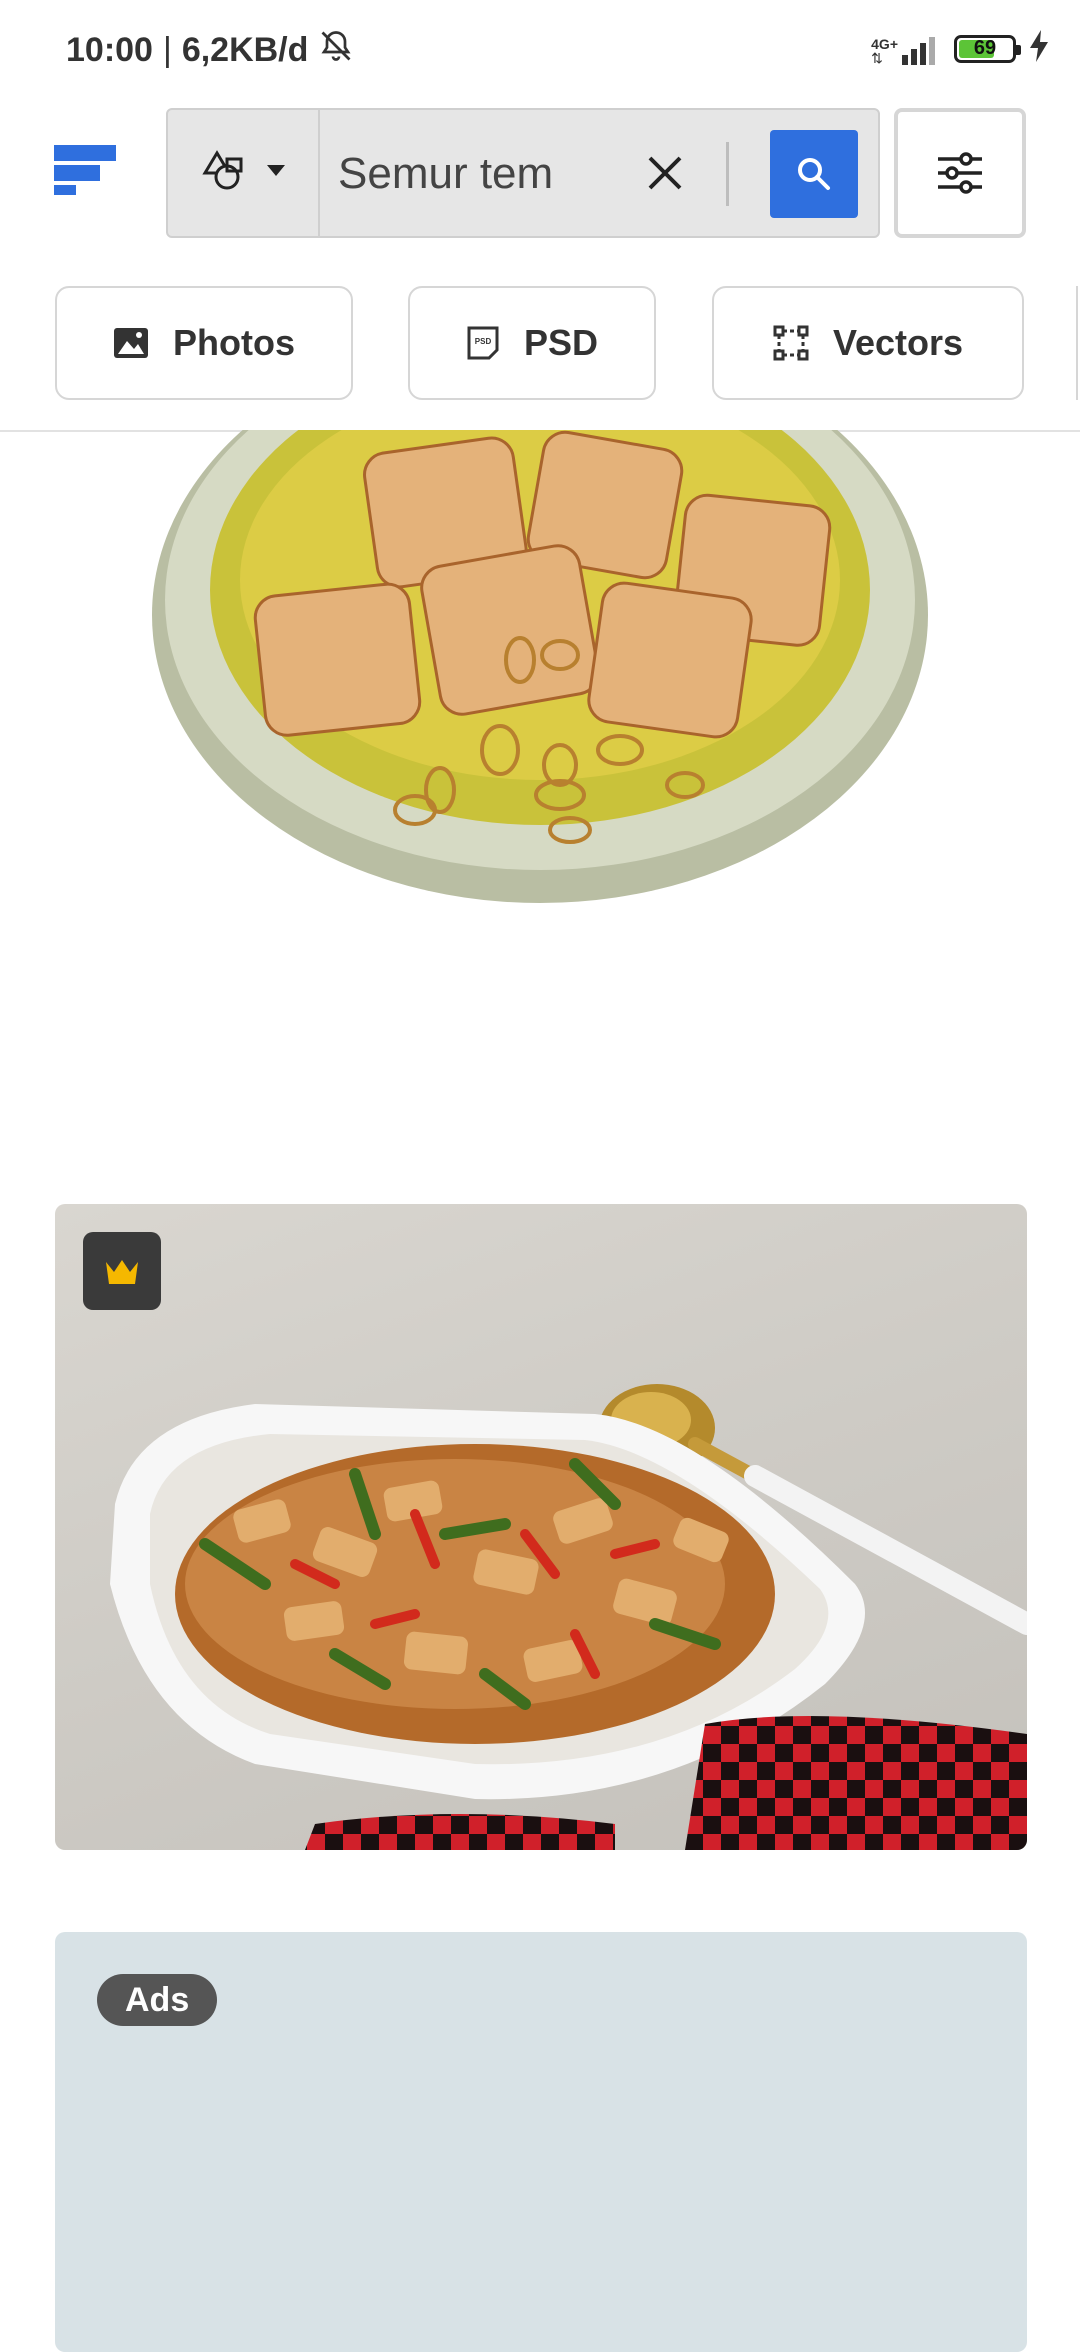  I want to click on freepik-logo-icon, so click(86, 175).